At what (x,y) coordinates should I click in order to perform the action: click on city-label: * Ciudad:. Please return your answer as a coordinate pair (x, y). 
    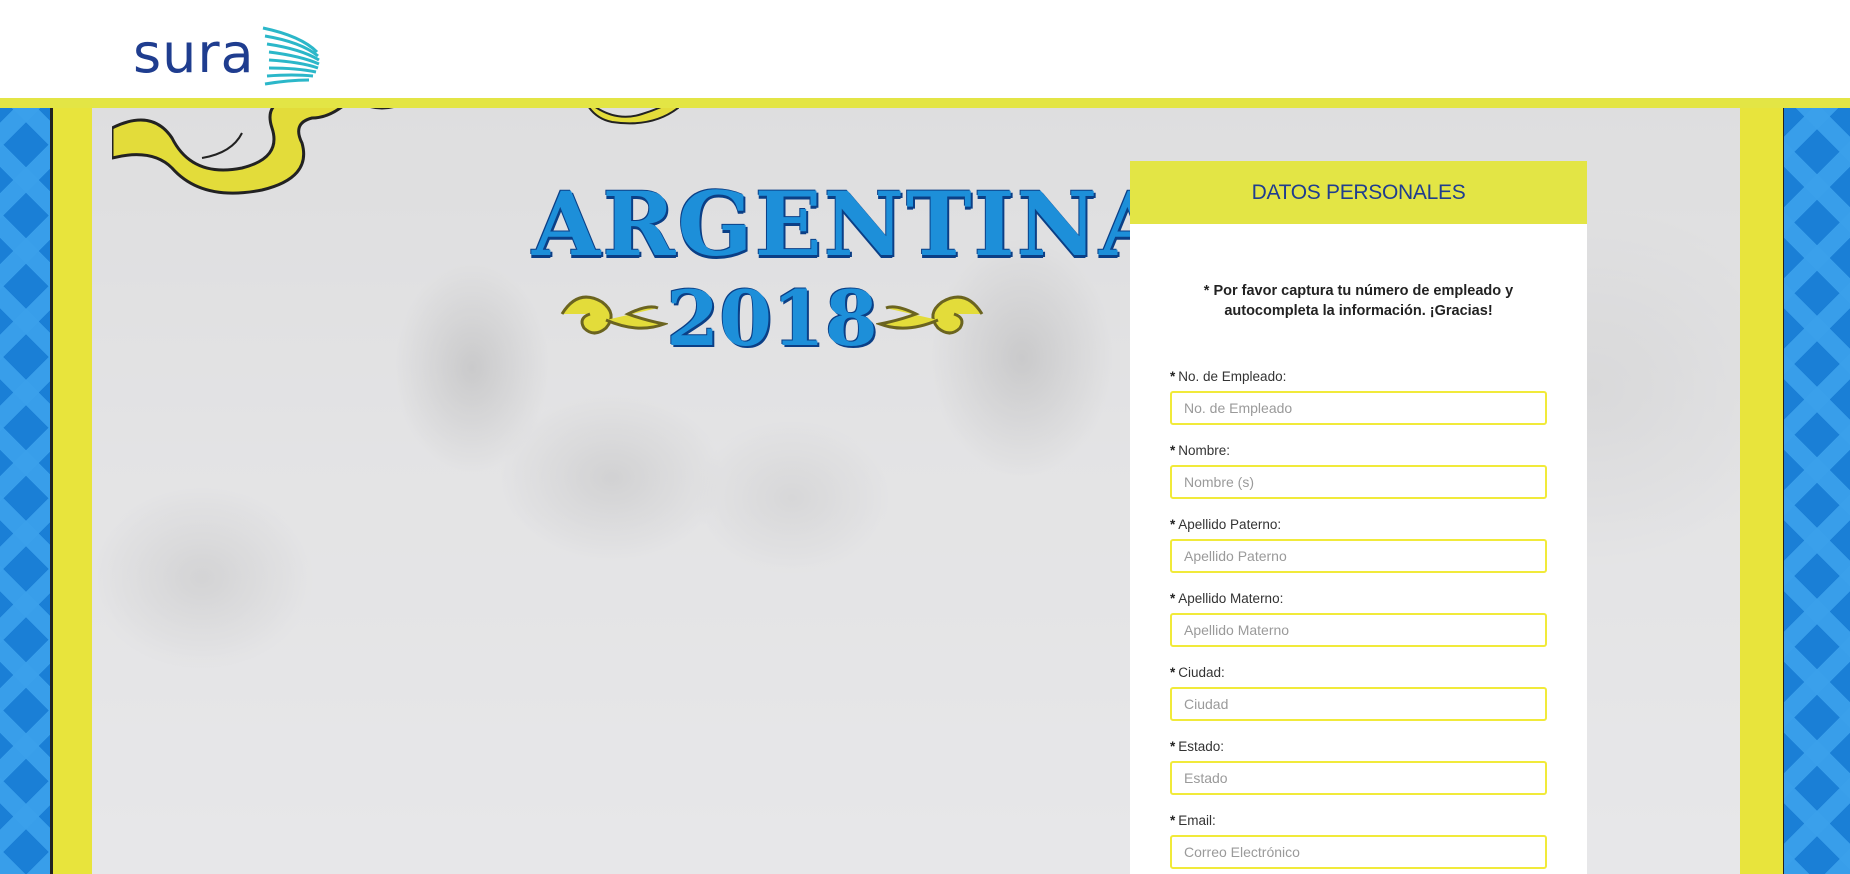
    Looking at the image, I should click on (1197, 672).